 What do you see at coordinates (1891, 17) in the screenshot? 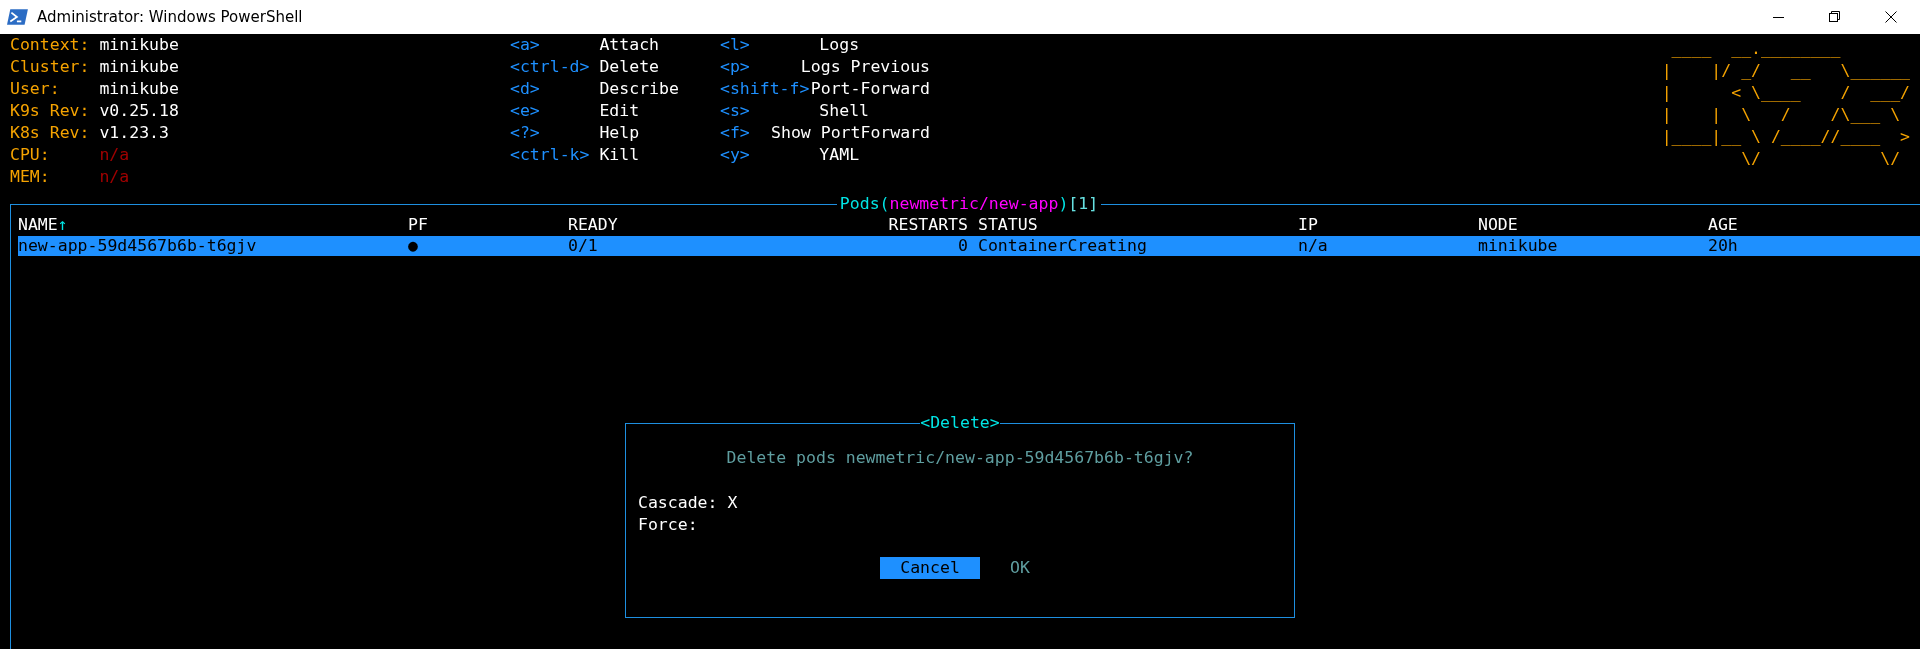
I see `close-icon` at bounding box center [1891, 17].